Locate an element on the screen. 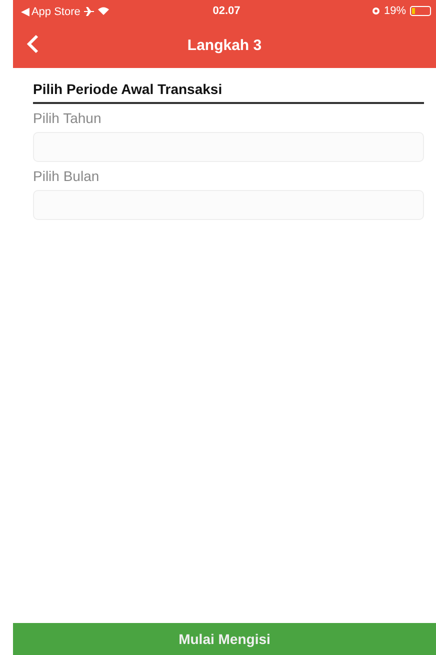 The height and width of the screenshot is (655, 436). back-app-link: ◀ App Store is located at coordinates (50, 11).